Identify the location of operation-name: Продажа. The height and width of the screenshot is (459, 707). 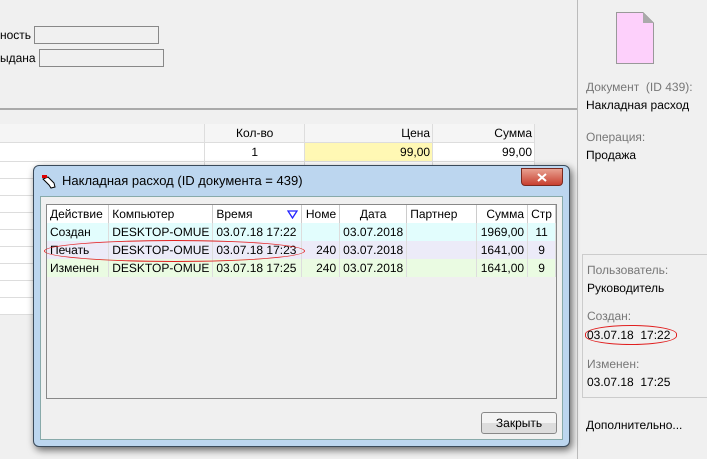
(612, 155).